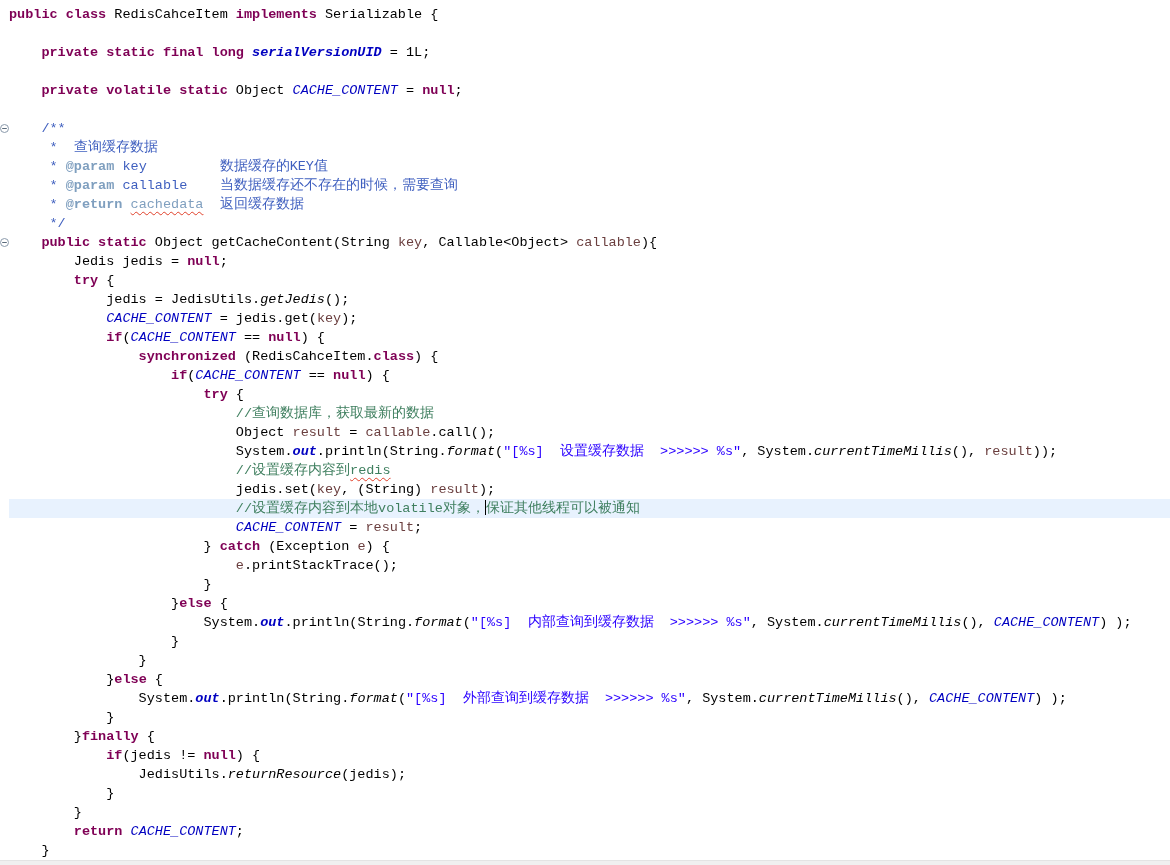  What do you see at coordinates (585, 862) in the screenshot?
I see `horizontal-scrollbar` at bounding box center [585, 862].